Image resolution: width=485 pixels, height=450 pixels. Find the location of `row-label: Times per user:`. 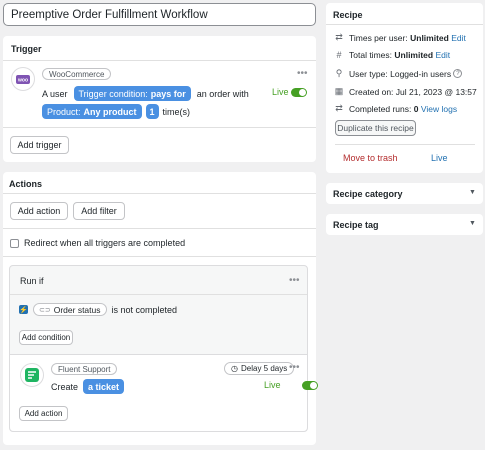

row-label: Times per user: is located at coordinates (378, 37).